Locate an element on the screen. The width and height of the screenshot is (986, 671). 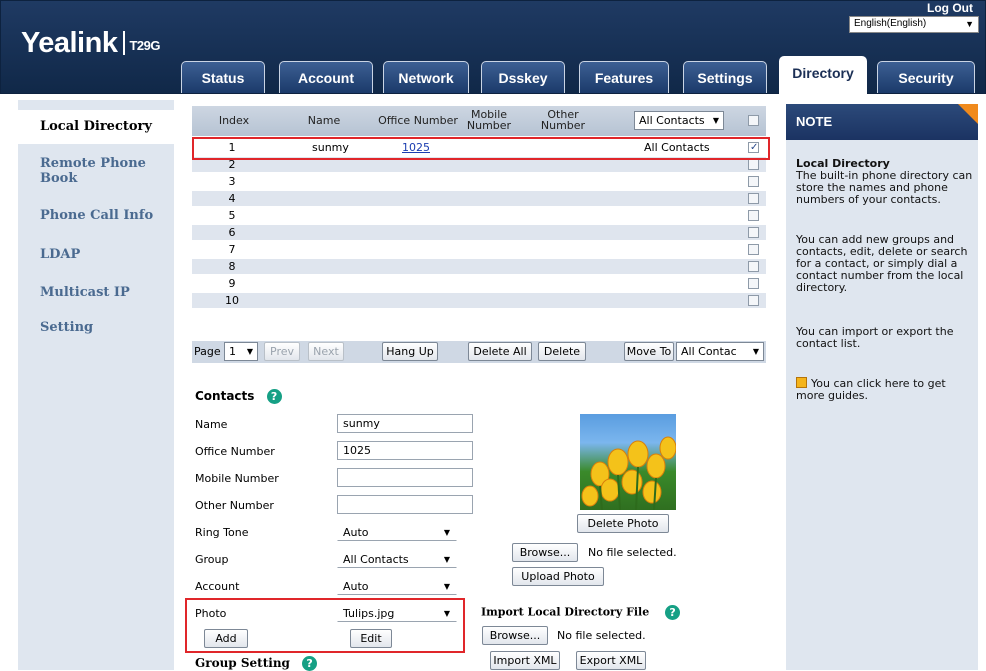
table-row: 5 is located at coordinates (479, 215).